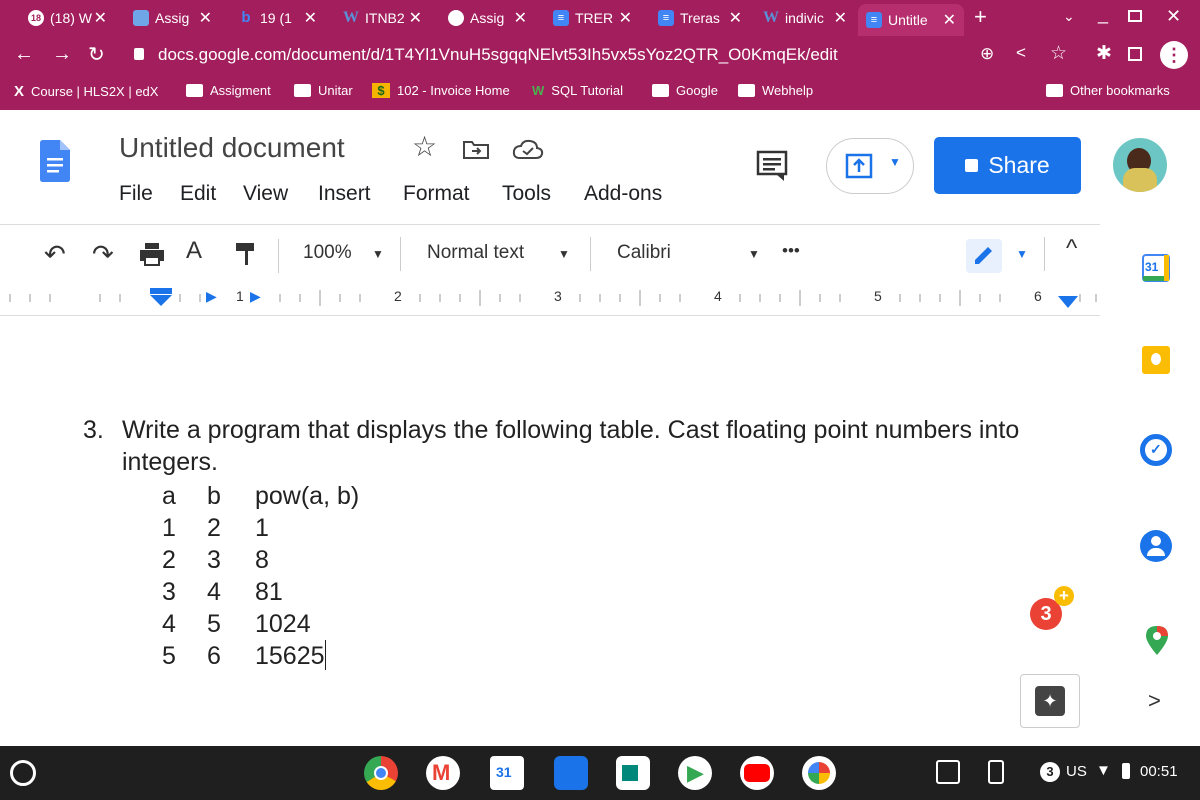  Describe the element at coordinates (805, 18) in the screenshot. I see `tab-8: W indivic ✕` at that location.